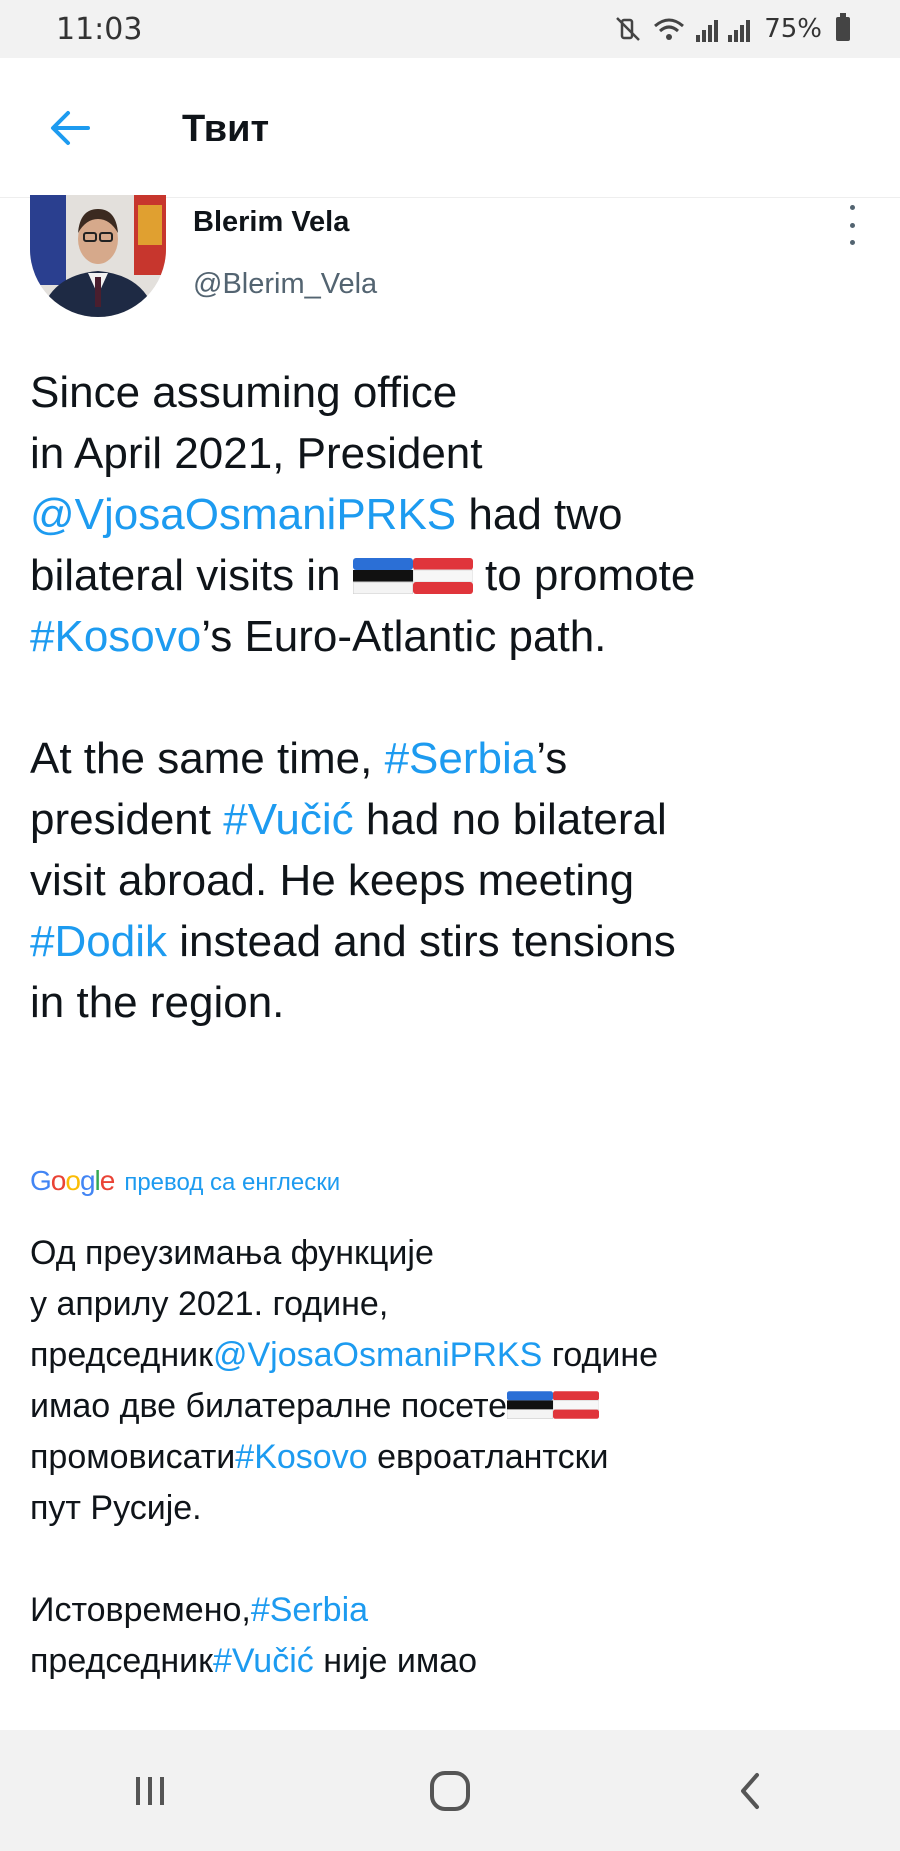 The image size is (900, 1851). I want to click on tweet-text-segment: At the same time,, so click(207, 758).